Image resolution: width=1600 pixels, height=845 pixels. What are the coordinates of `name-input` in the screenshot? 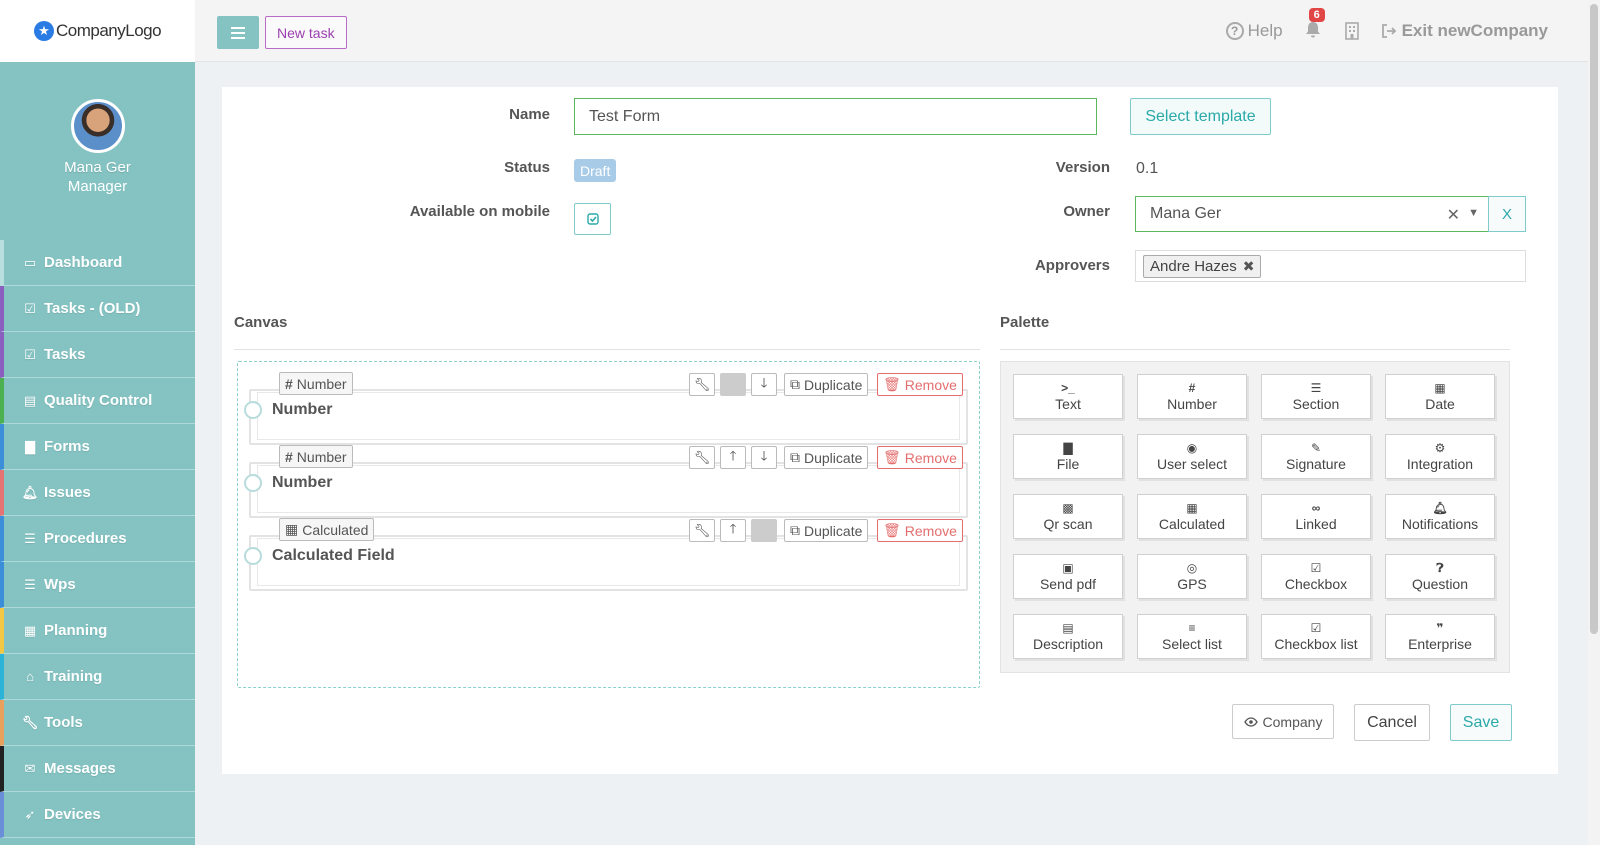 It's located at (835, 116).